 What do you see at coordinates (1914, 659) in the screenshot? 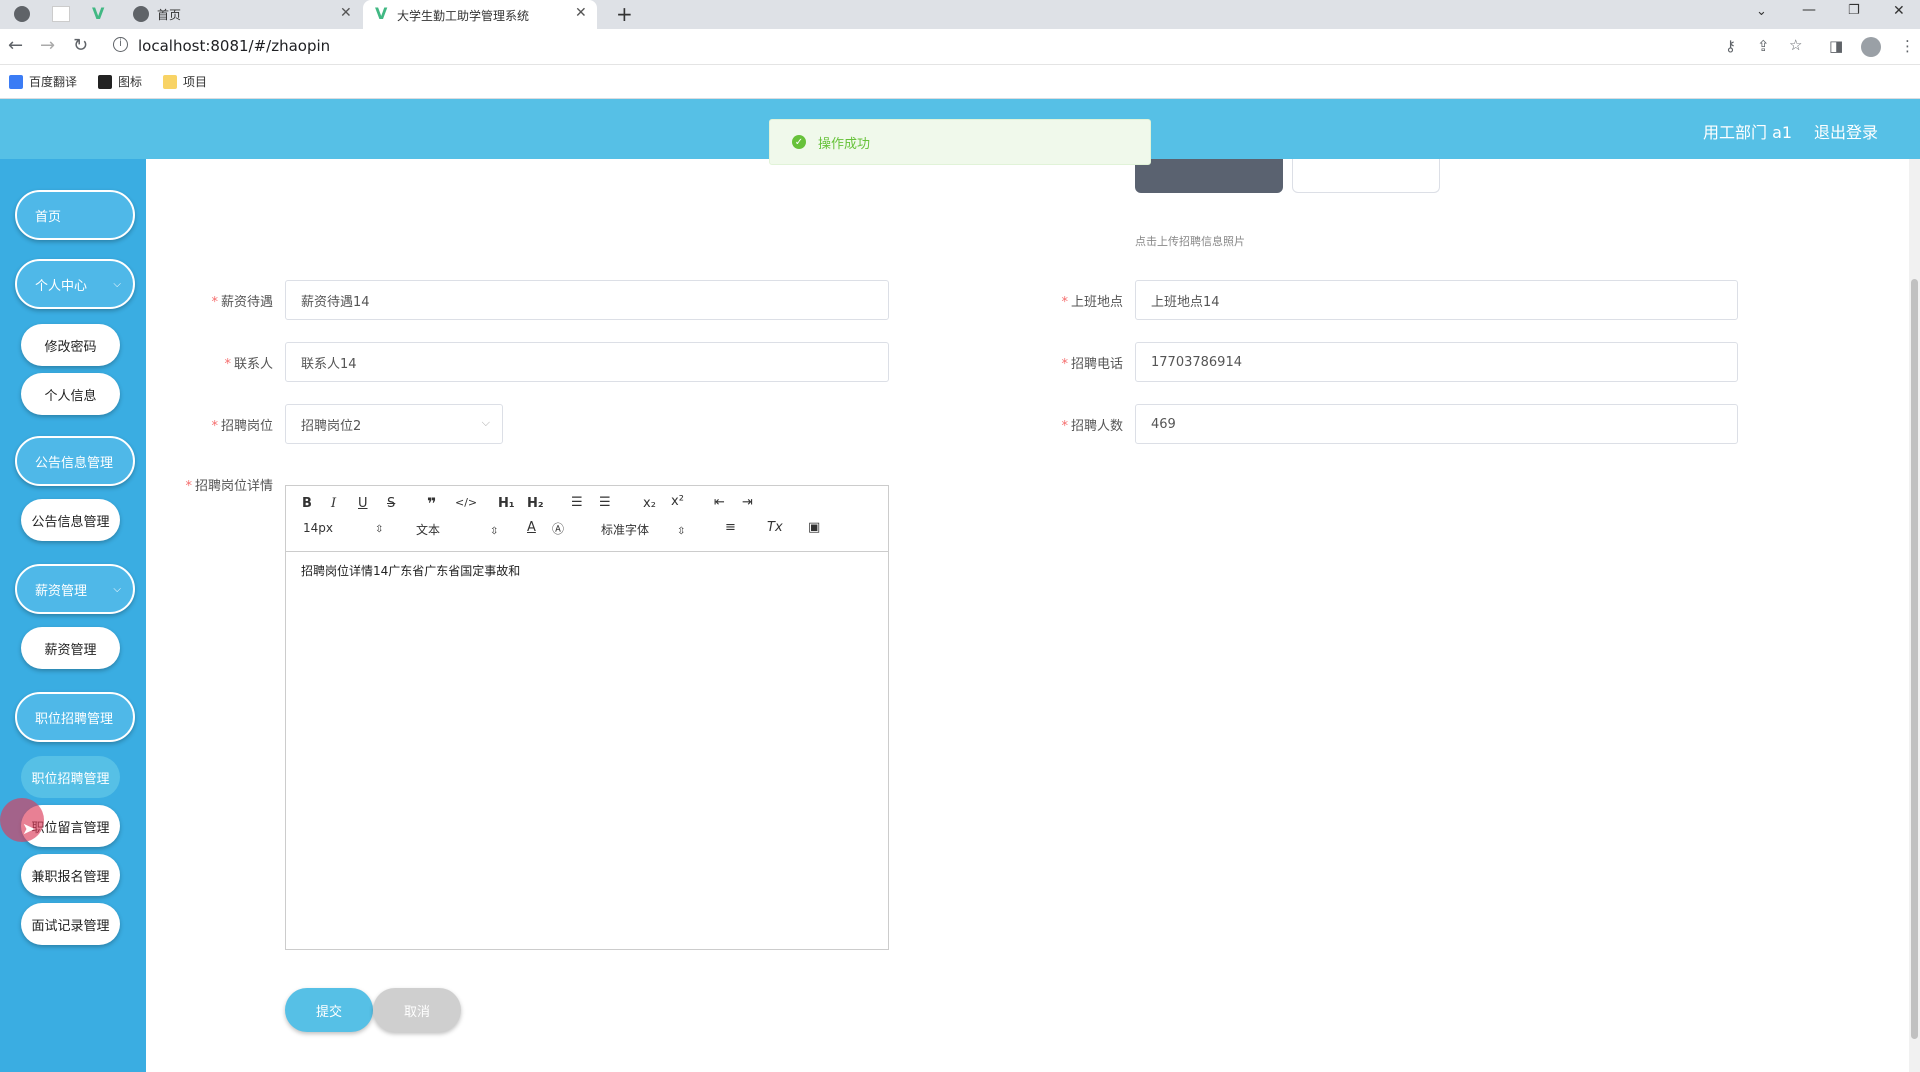
I see `scrollbar-thumb` at bounding box center [1914, 659].